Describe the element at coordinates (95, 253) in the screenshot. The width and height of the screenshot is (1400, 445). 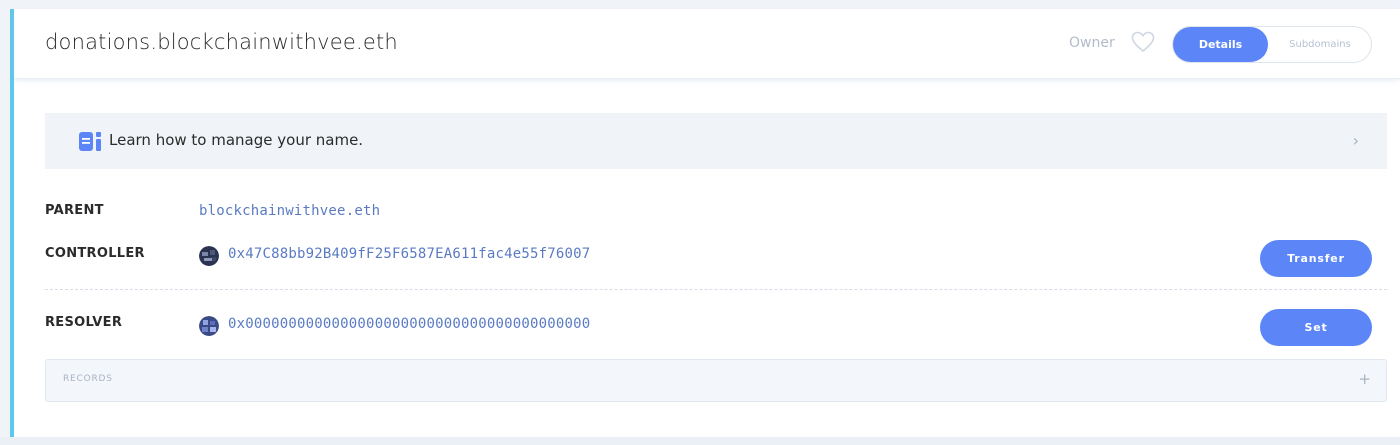
I see `controller-label: CONTROLLER` at that location.